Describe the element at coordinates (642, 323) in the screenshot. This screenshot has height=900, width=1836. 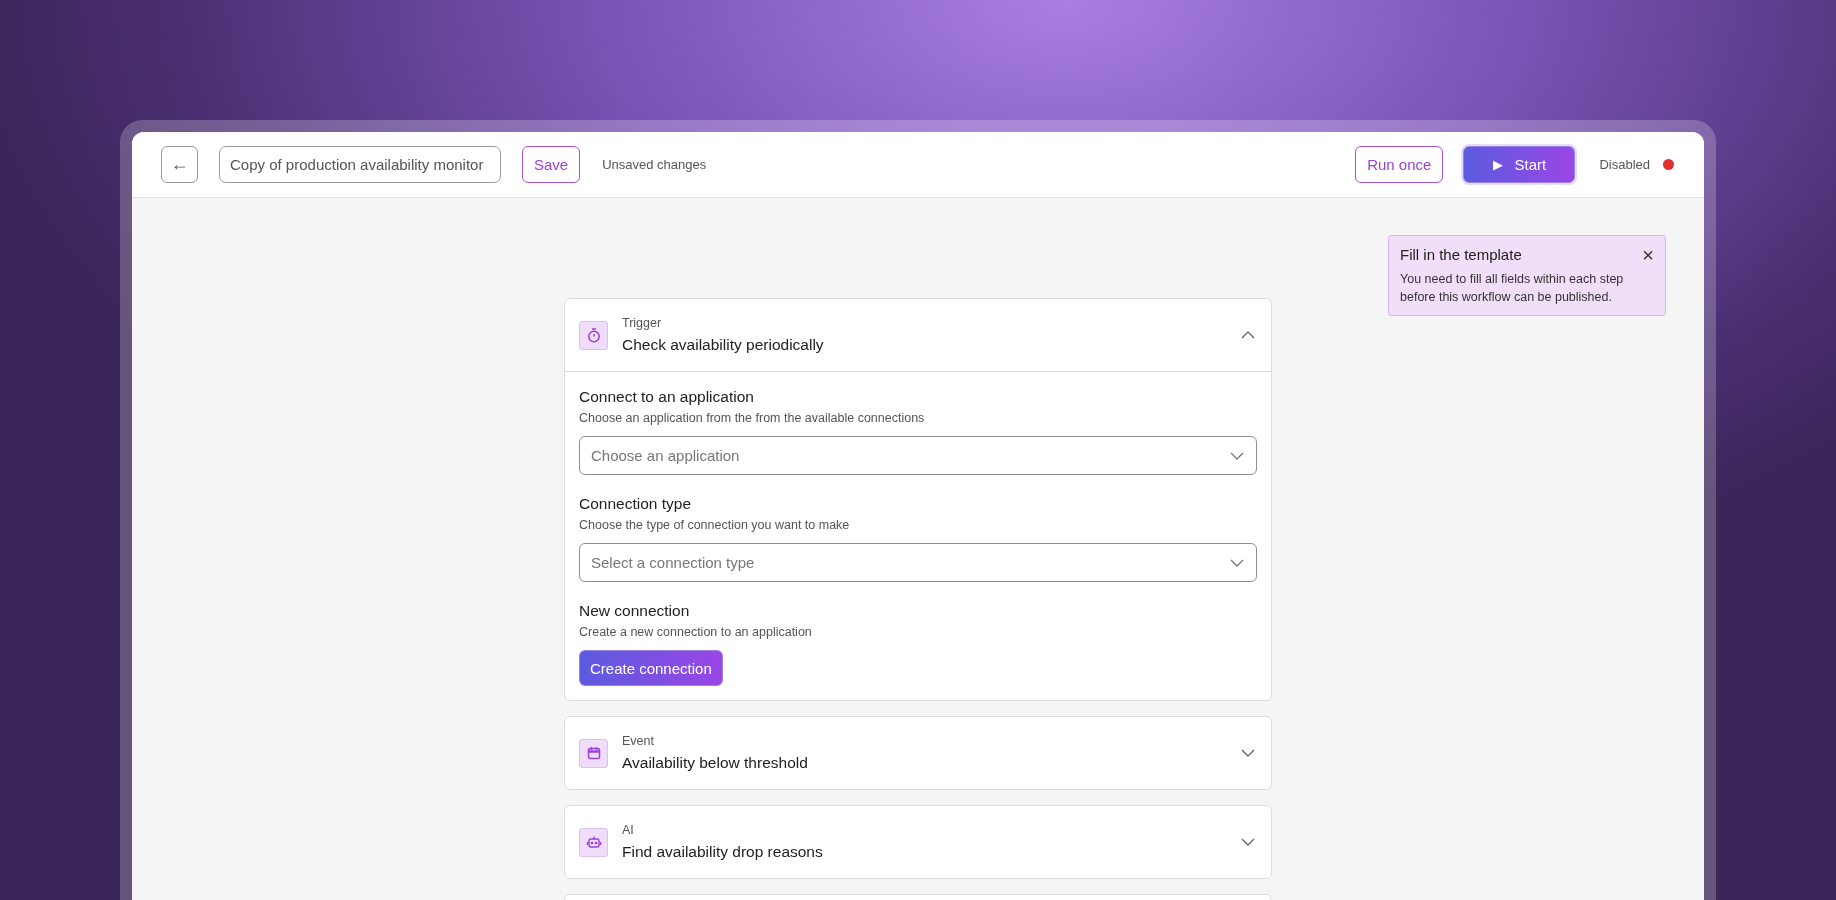
I see `step-category: Trigger` at that location.